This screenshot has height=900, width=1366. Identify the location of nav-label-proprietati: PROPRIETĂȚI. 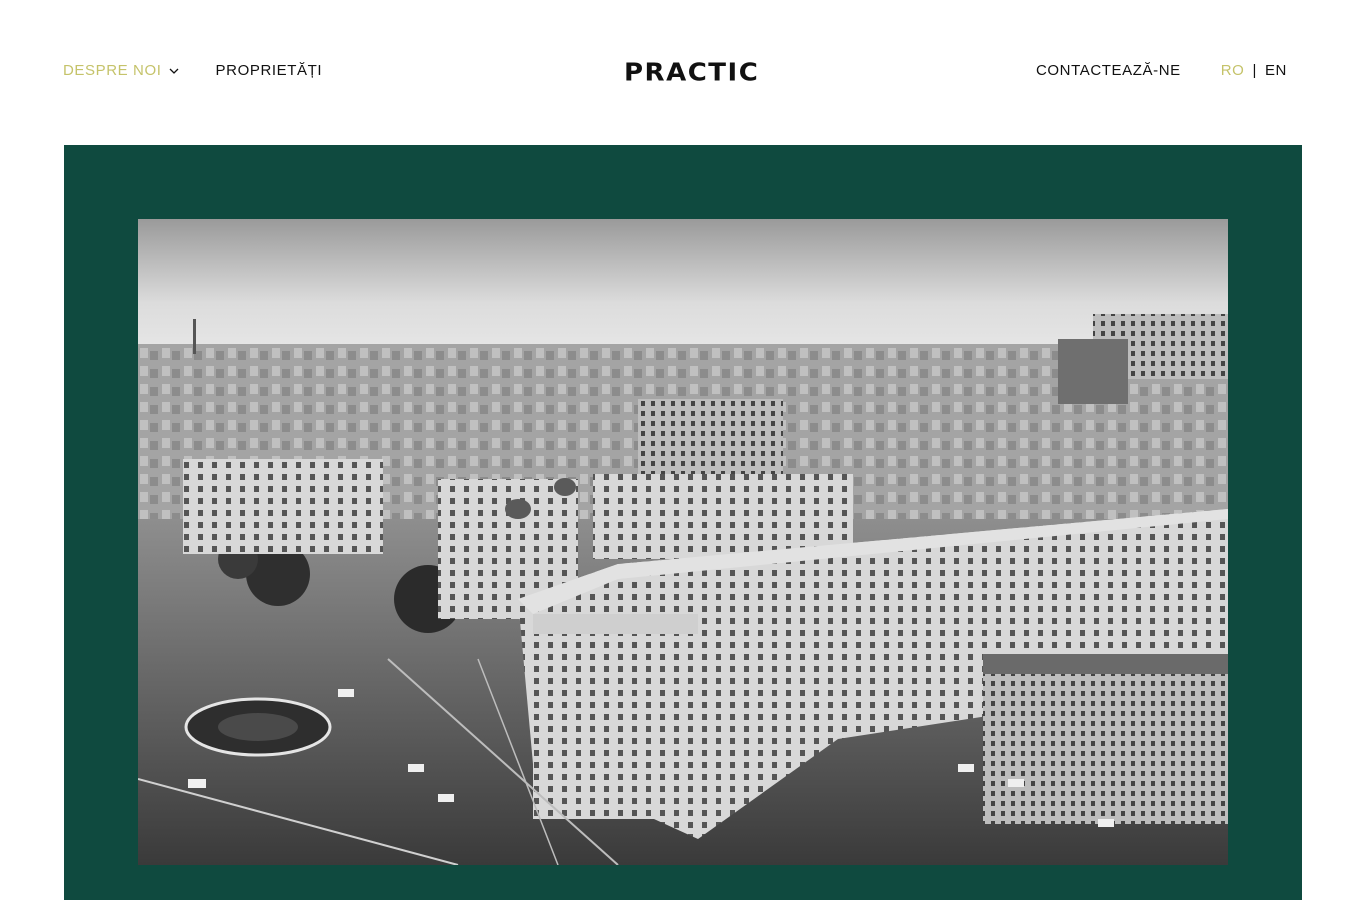
(269, 70).